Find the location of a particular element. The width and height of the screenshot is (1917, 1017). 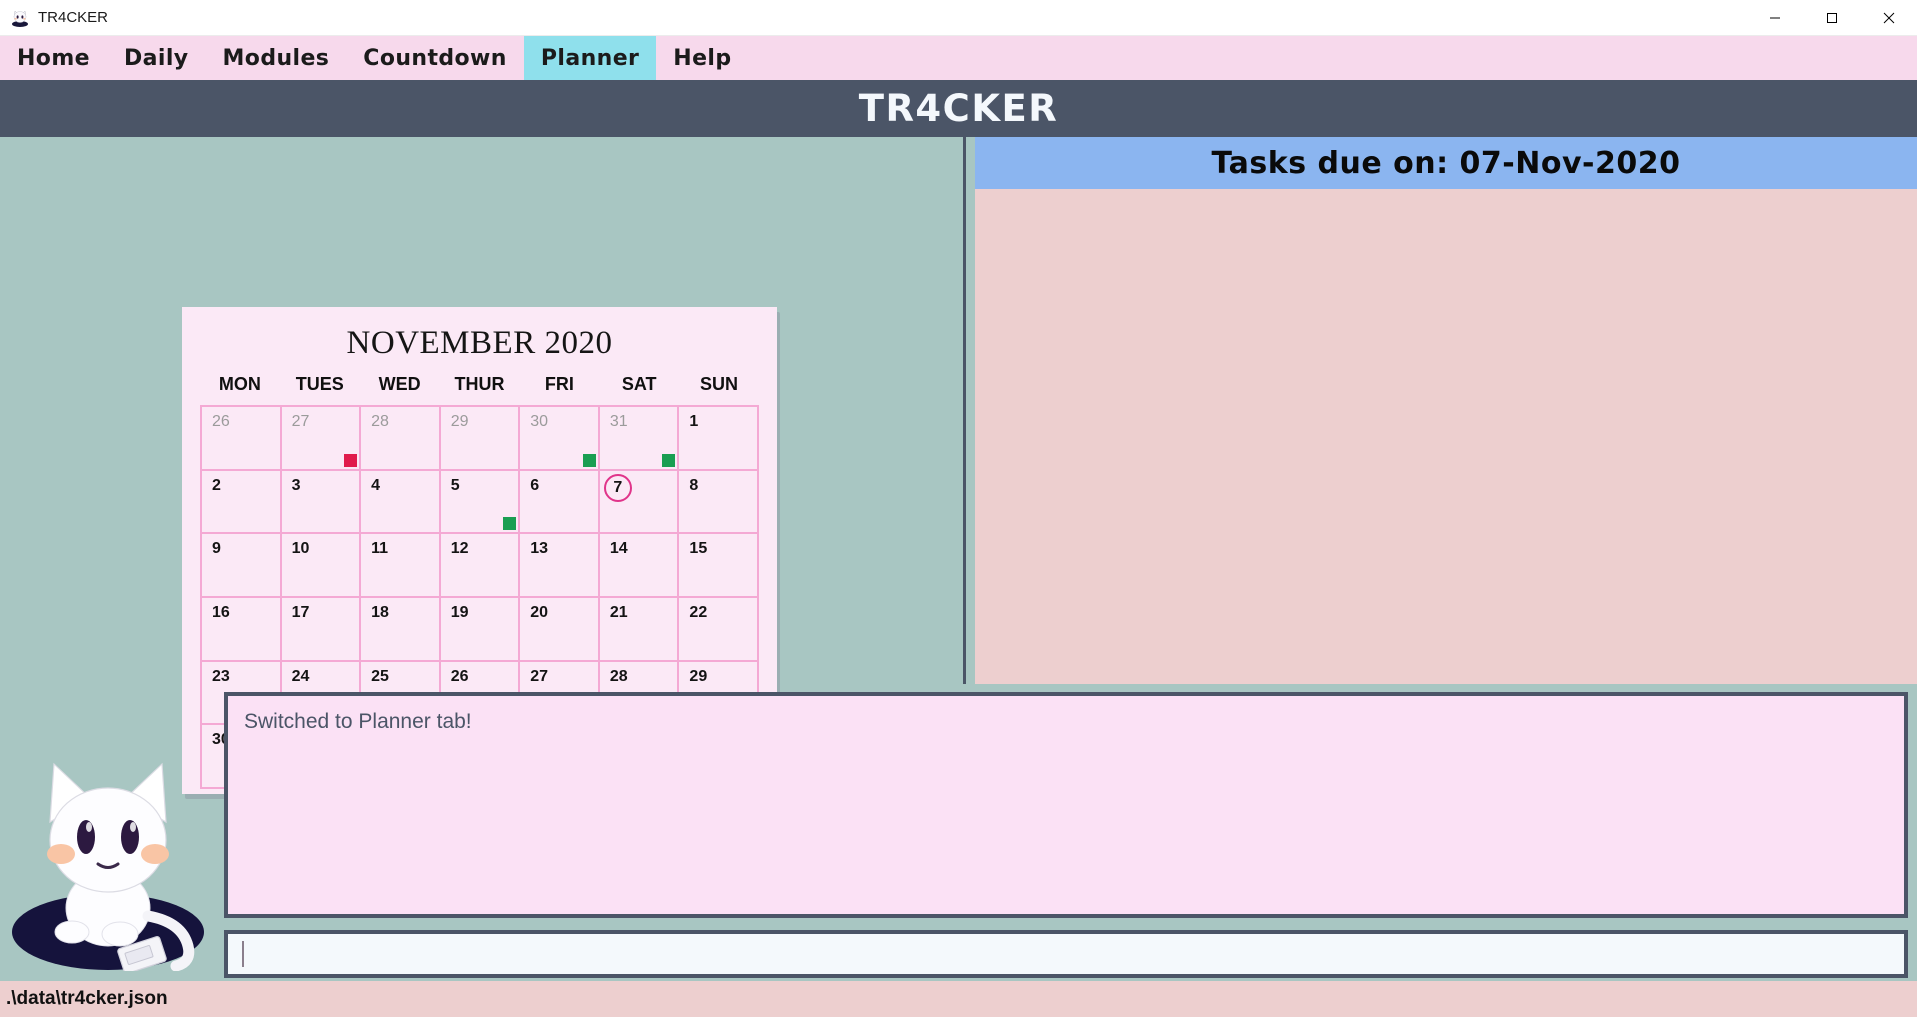

calendar-day-number: 14 is located at coordinates (618, 549).